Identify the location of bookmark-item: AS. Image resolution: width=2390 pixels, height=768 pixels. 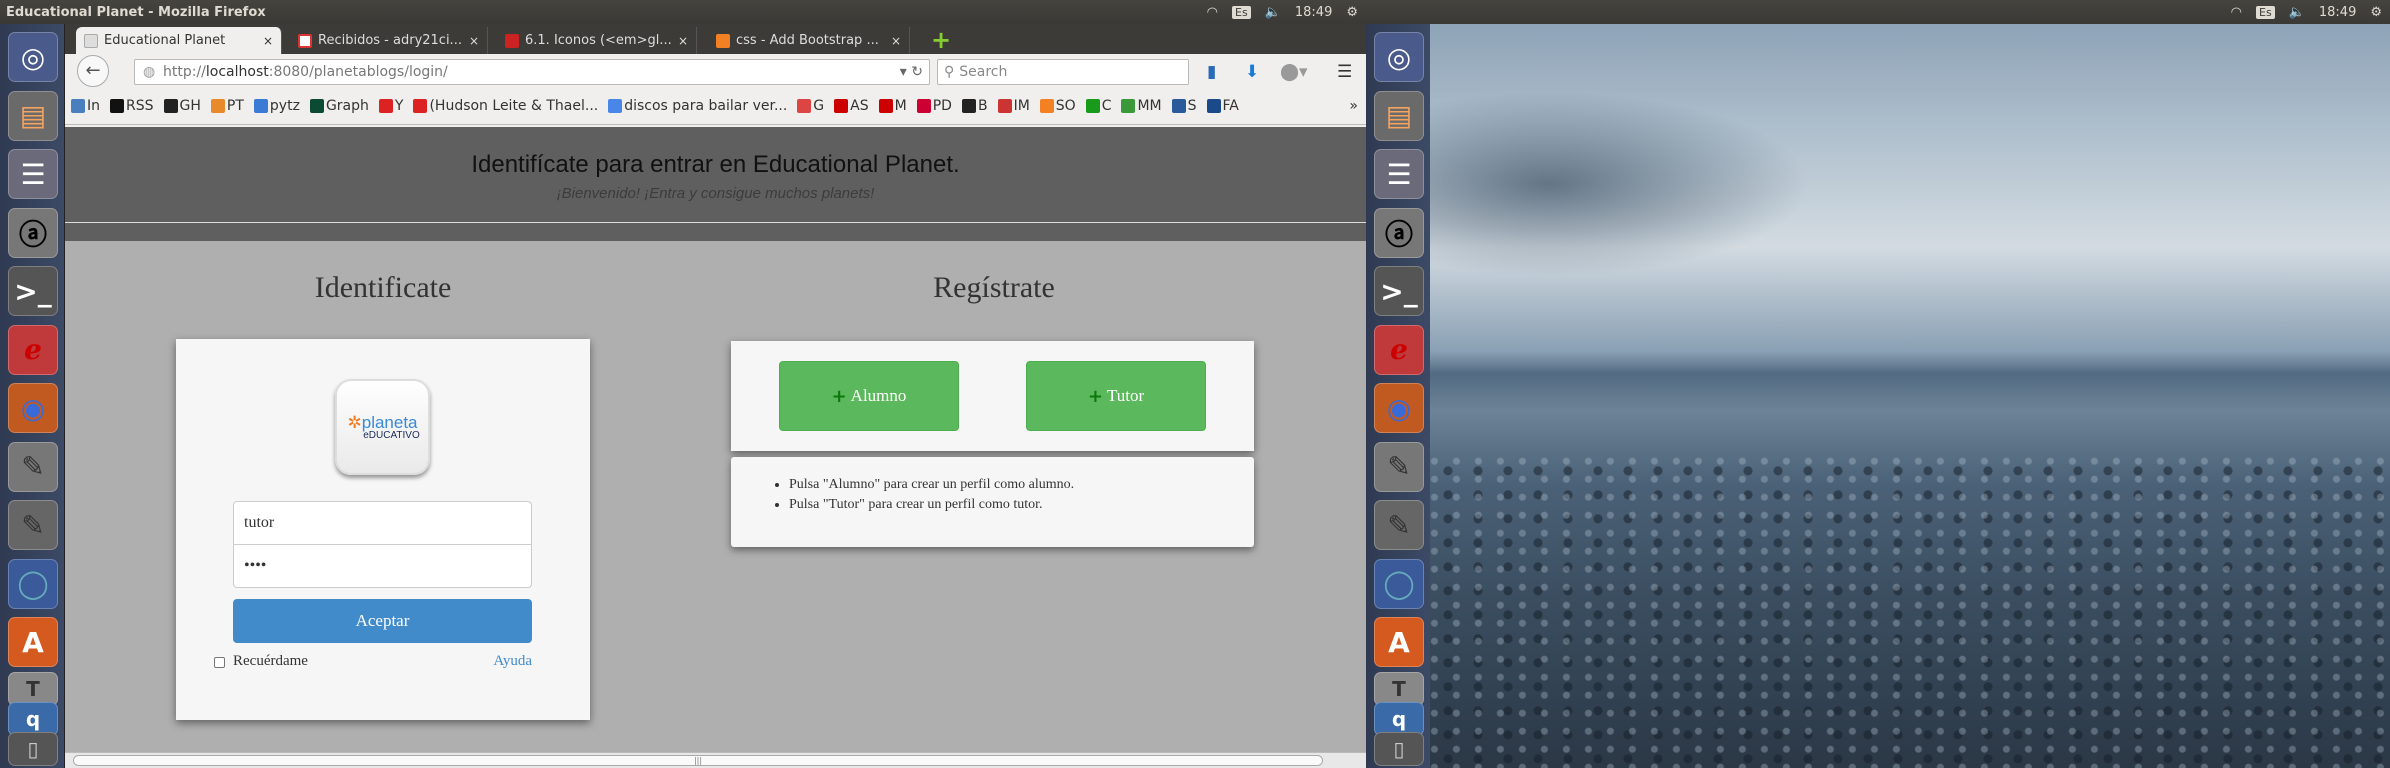
(851, 106).